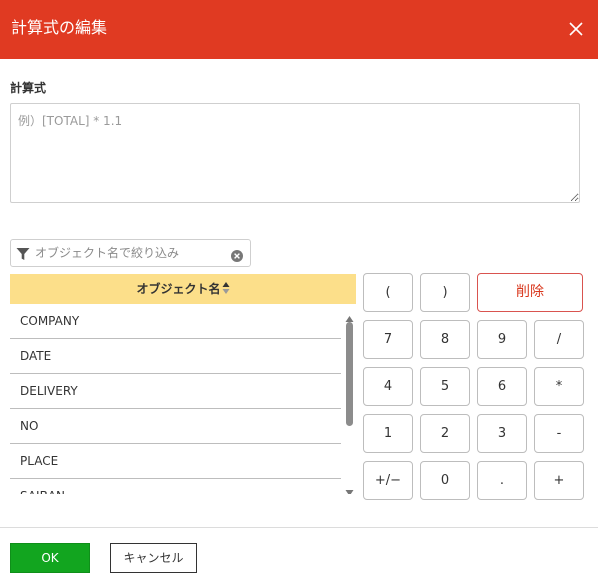 The width and height of the screenshot is (598, 586). I want to click on key-1: 1, so click(388, 433).